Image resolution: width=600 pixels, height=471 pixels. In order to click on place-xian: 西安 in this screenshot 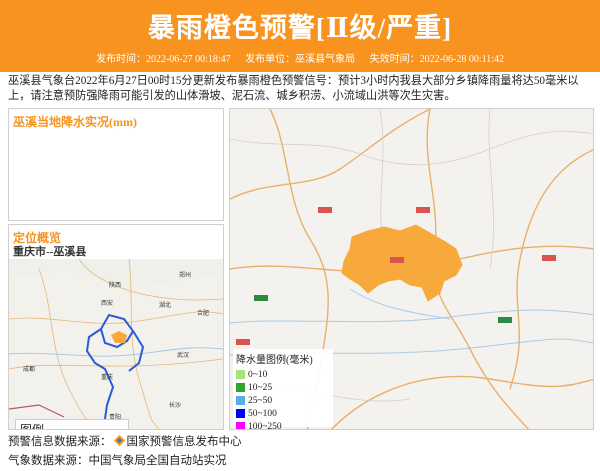, I will do `click(107, 303)`.